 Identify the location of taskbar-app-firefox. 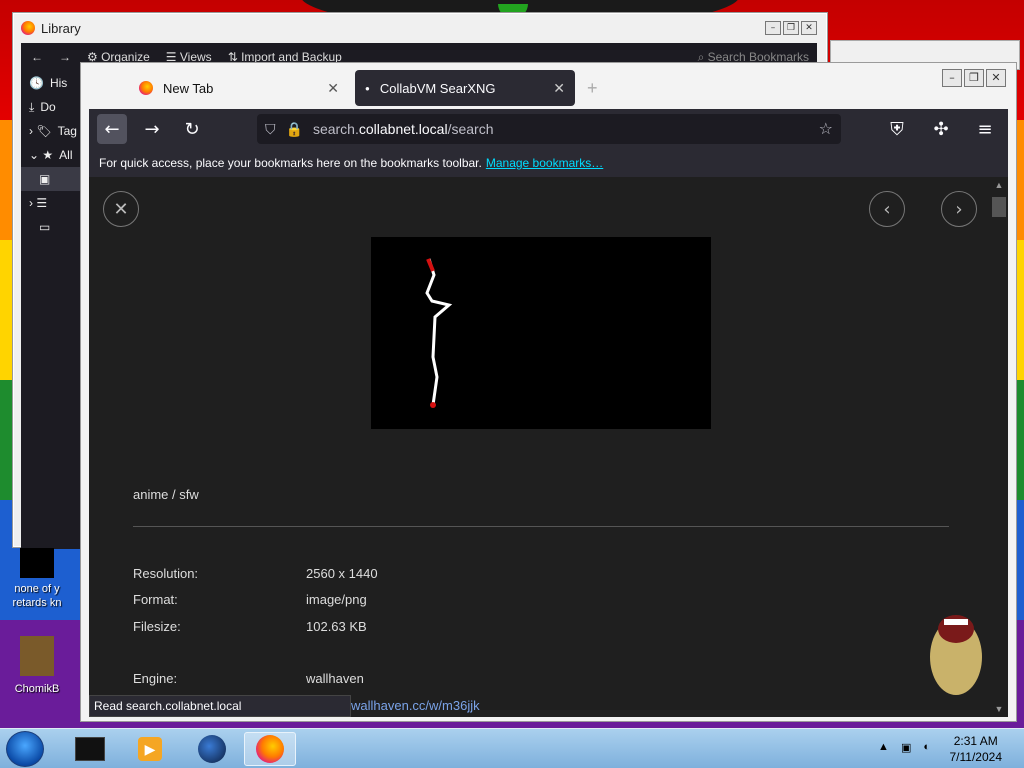
(270, 749).